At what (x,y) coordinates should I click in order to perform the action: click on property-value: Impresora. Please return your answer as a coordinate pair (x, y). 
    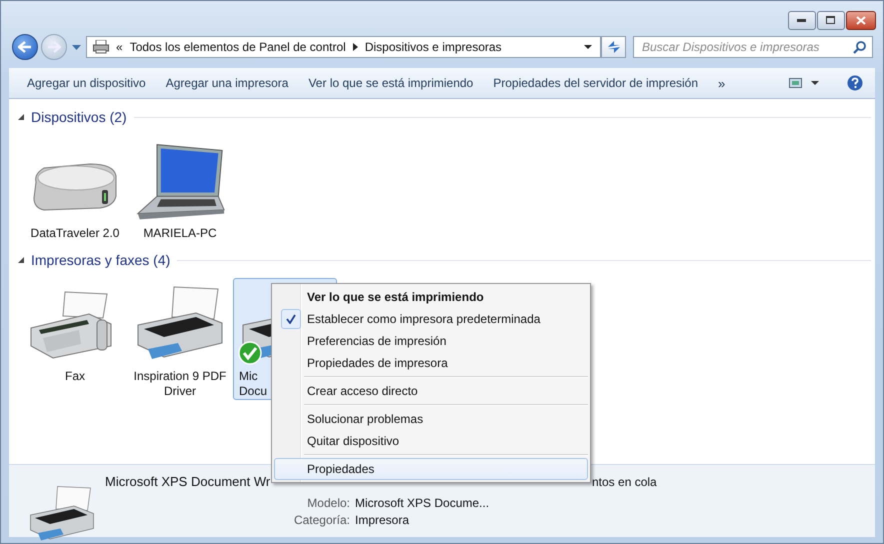
    Looking at the image, I should click on (382, 520).